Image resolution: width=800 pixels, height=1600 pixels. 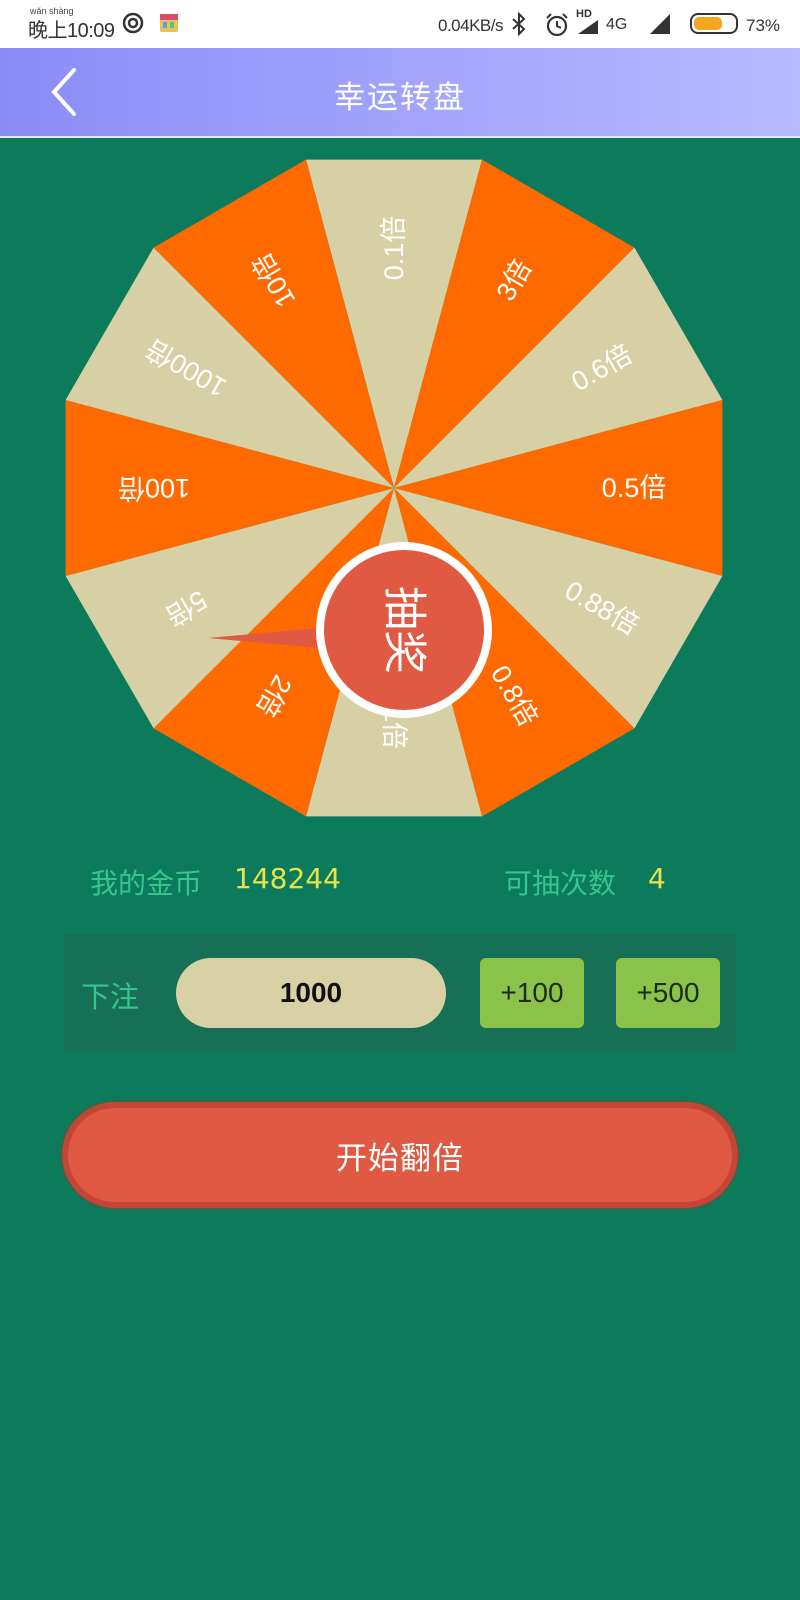 I want to click on wheel-segment-label: 100倍, so click(x=154, y=488).